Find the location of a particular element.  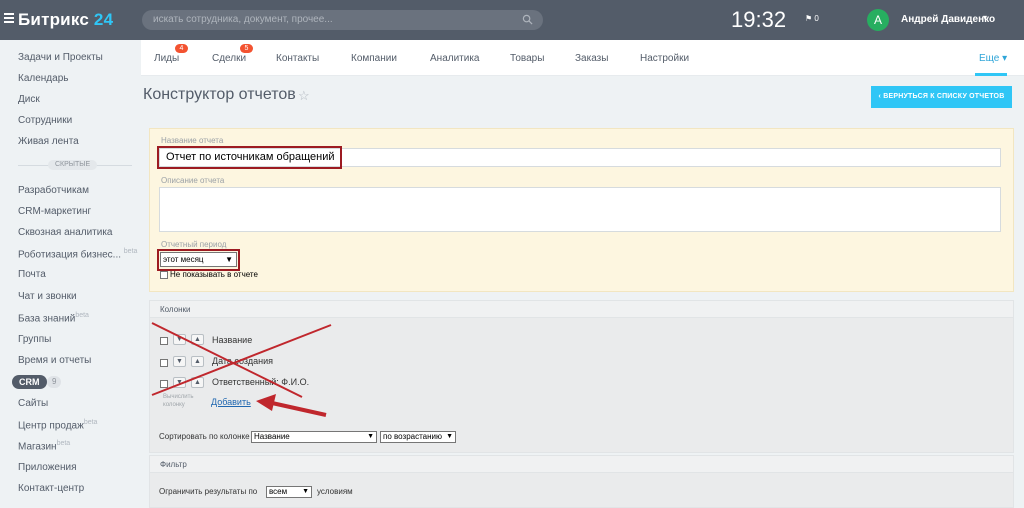

tab-companies: Компании is located at coordinates (374, 58).